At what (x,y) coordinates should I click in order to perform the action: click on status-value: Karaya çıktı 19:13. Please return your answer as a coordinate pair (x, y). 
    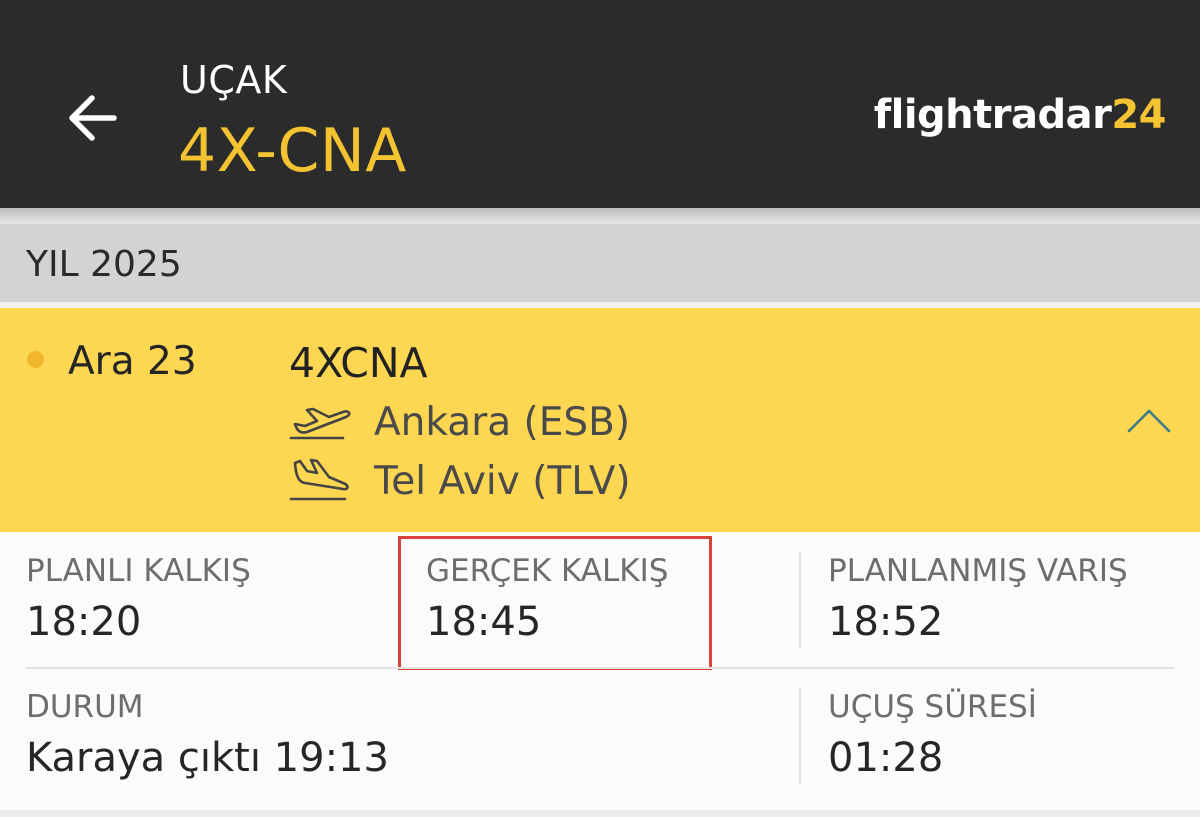
    Looking at the image, I should click on (207, 758).